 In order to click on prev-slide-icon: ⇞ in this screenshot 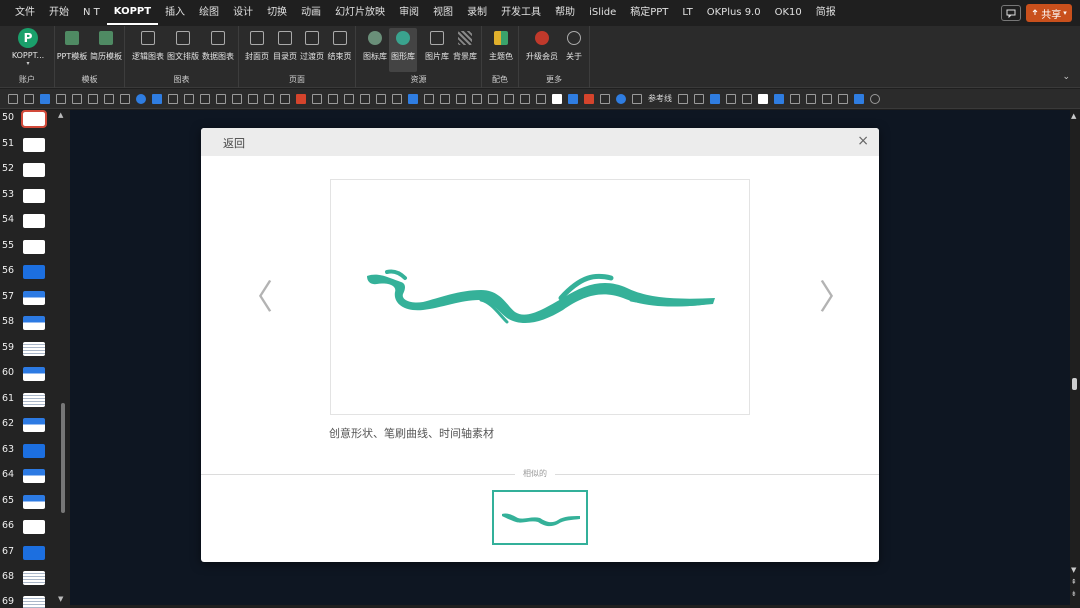, I will do `click(1074, 582)`.